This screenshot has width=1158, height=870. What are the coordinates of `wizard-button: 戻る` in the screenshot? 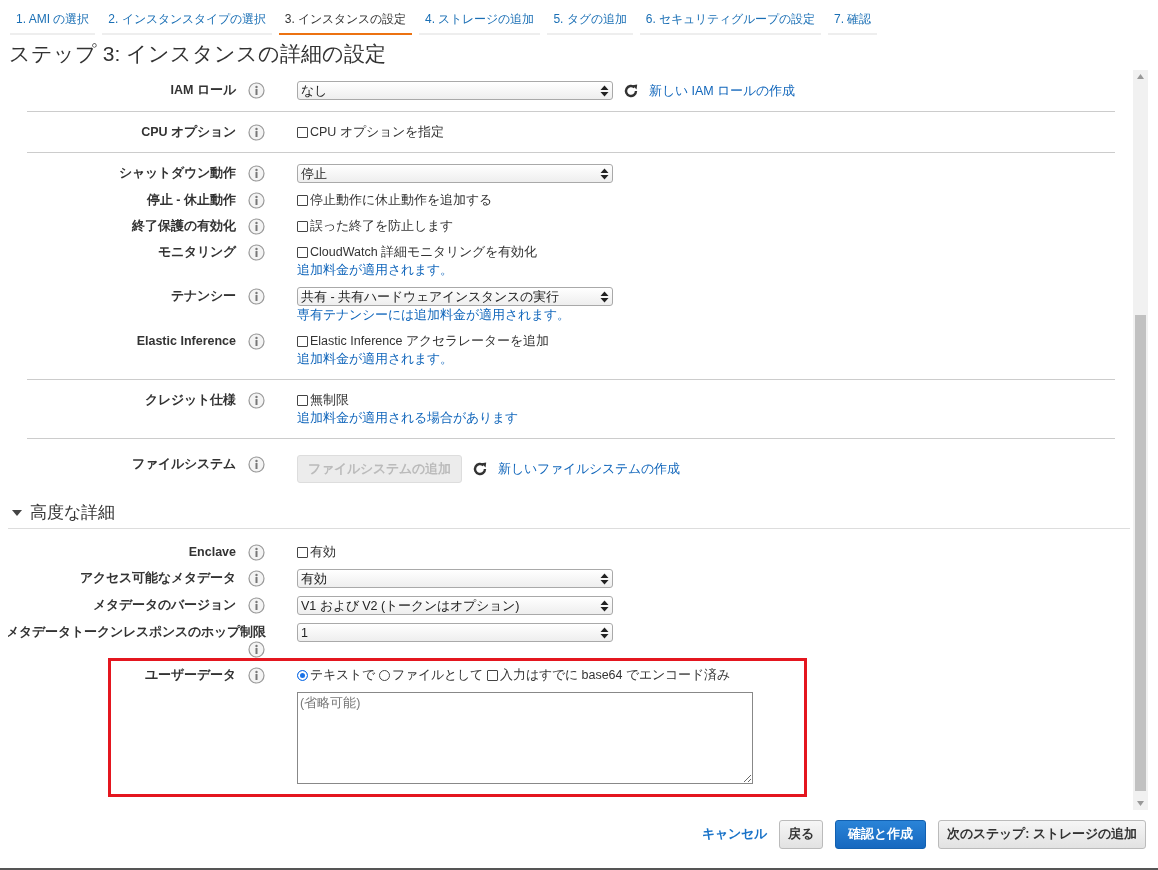 It's located at (801, 834).